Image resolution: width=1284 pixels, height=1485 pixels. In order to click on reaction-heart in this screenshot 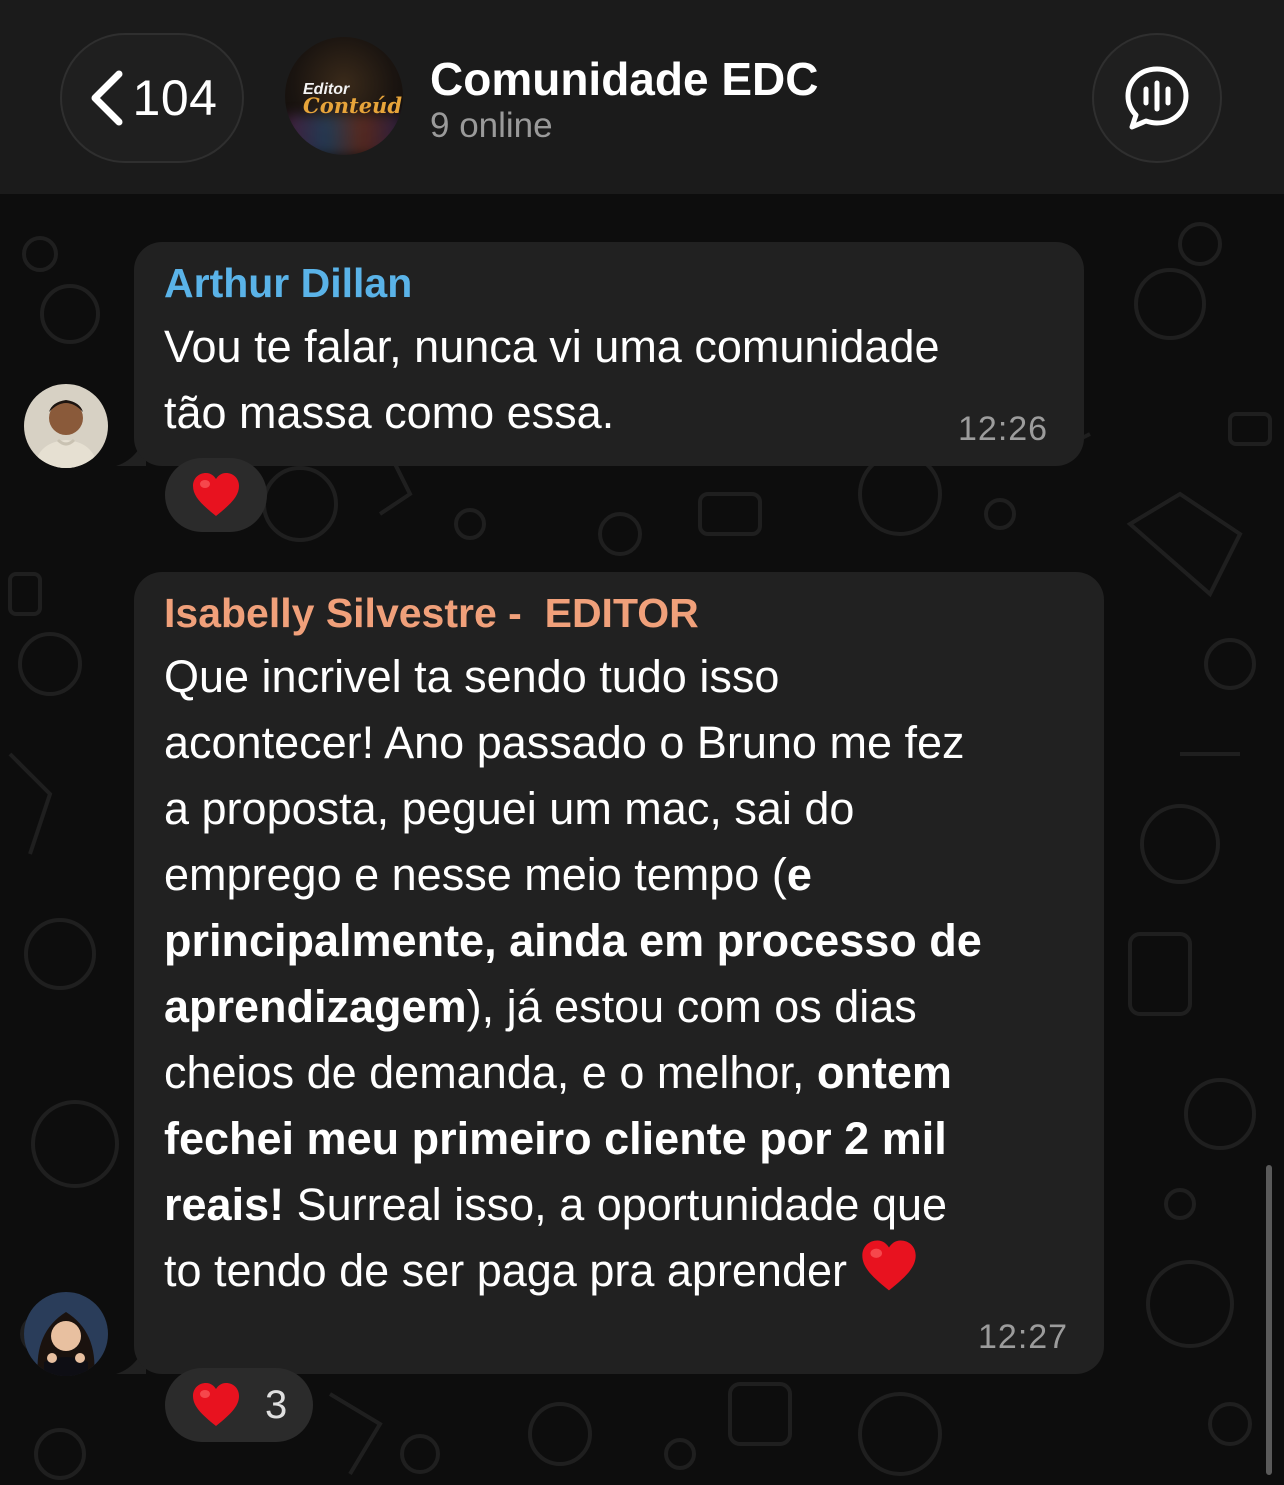, I will do `click(216, 495)`.